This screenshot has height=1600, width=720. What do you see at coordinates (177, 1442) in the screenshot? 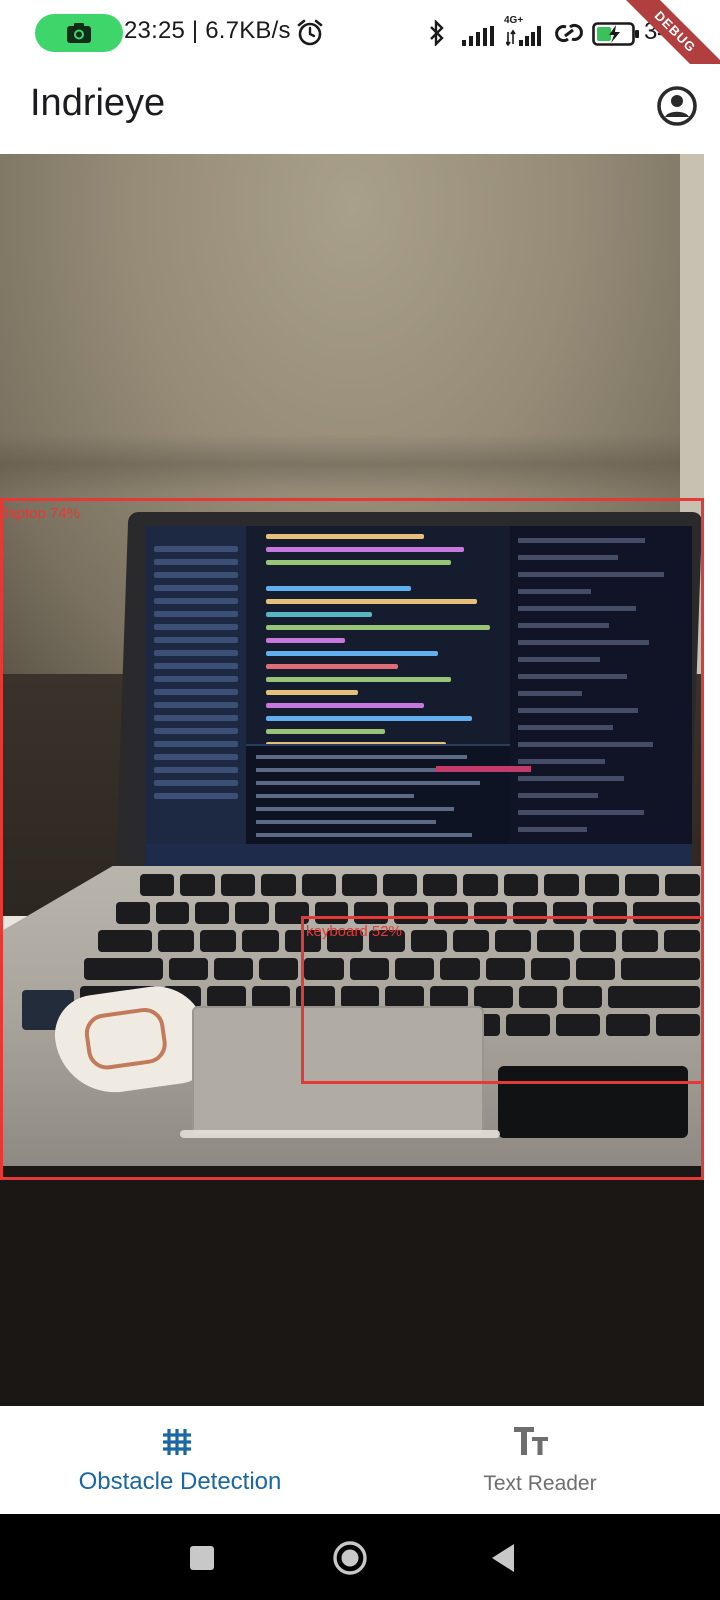
I see `grid-icon` at bounding box center [177, 1442].